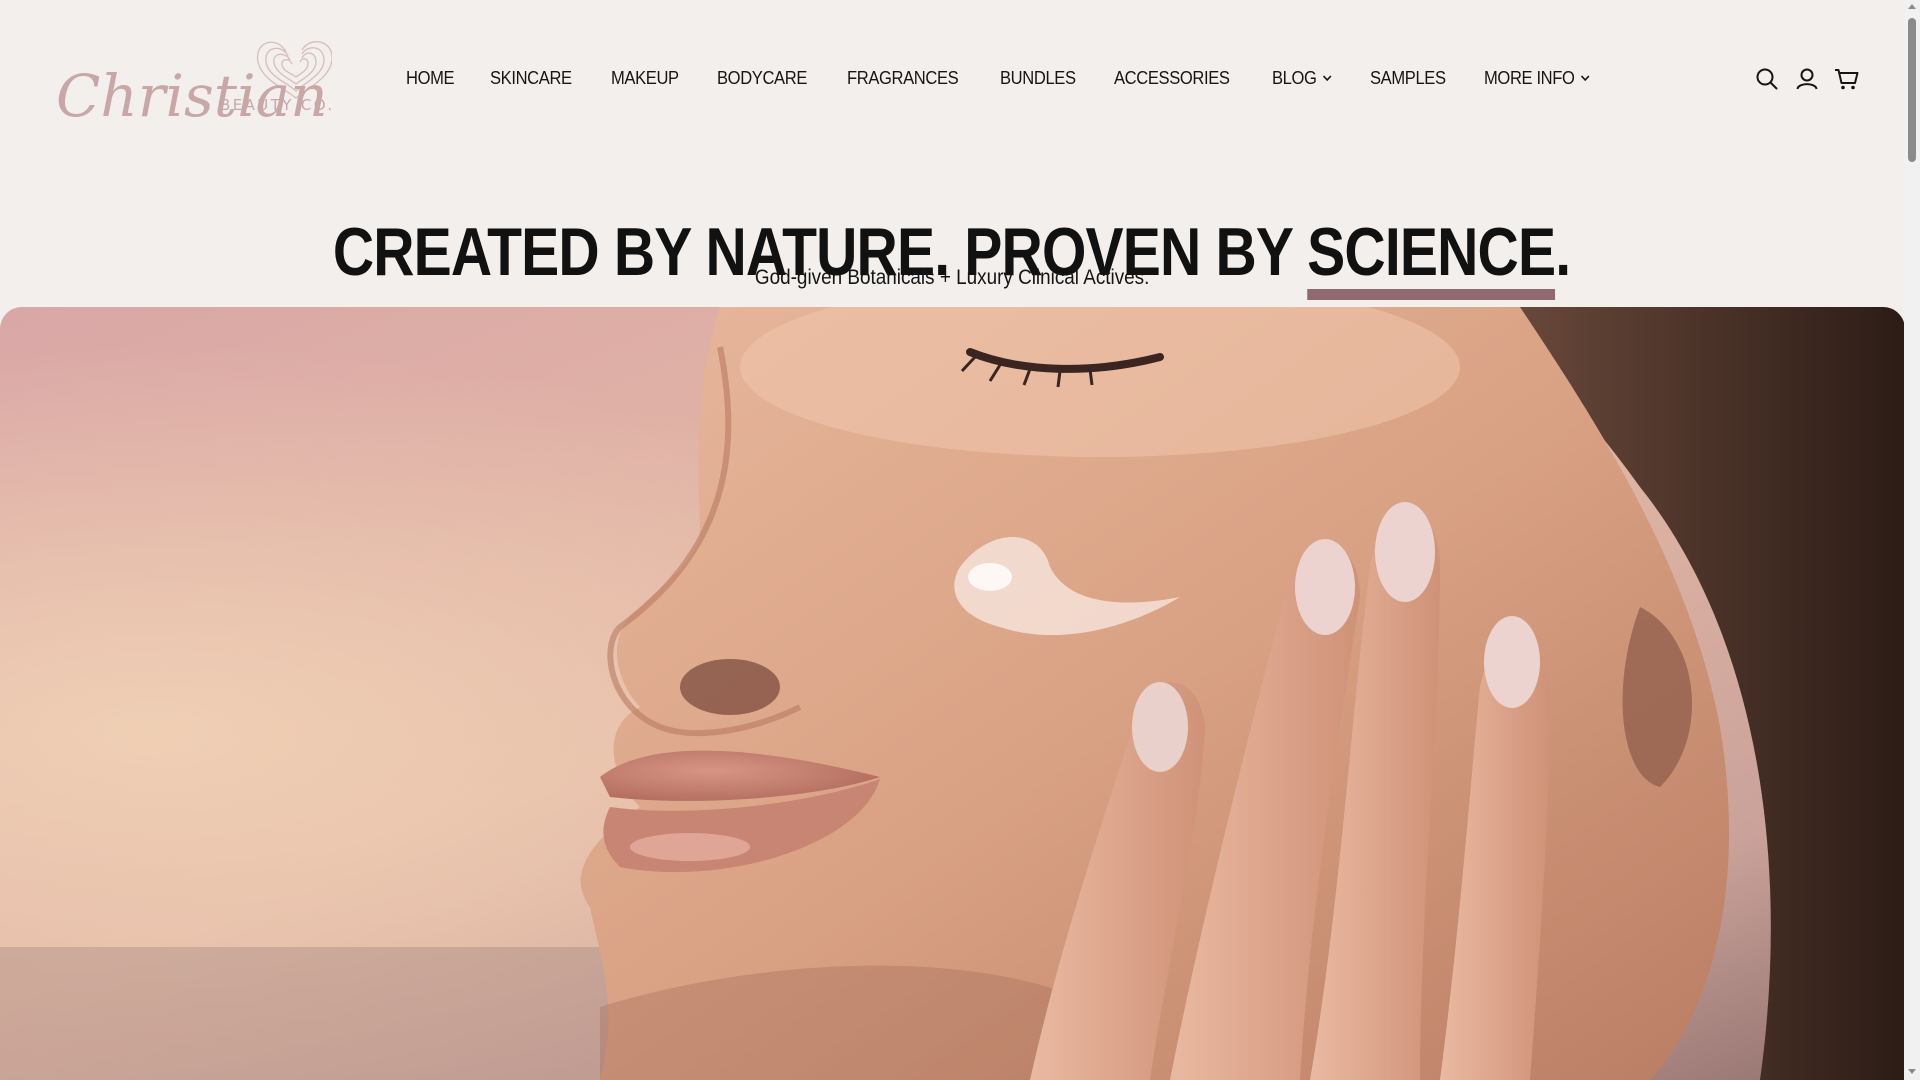  I want to click on account-icon, so click(1807, 79).